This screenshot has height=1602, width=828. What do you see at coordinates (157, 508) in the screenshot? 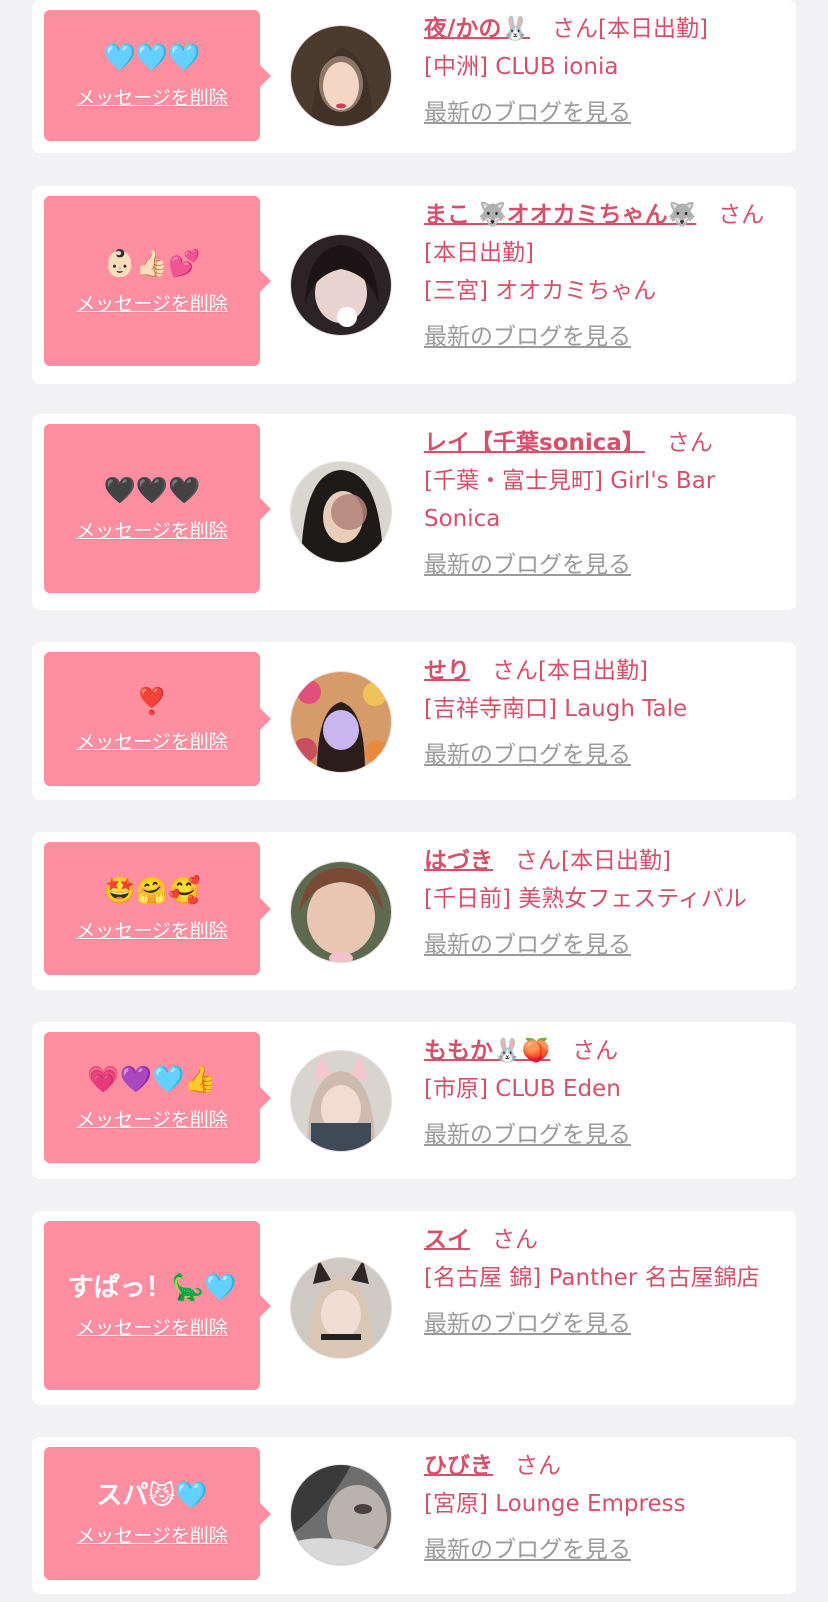
I see `message-bubble: 🖤🖤🖤 メッセージを削除` at bounding box center [157, 508].